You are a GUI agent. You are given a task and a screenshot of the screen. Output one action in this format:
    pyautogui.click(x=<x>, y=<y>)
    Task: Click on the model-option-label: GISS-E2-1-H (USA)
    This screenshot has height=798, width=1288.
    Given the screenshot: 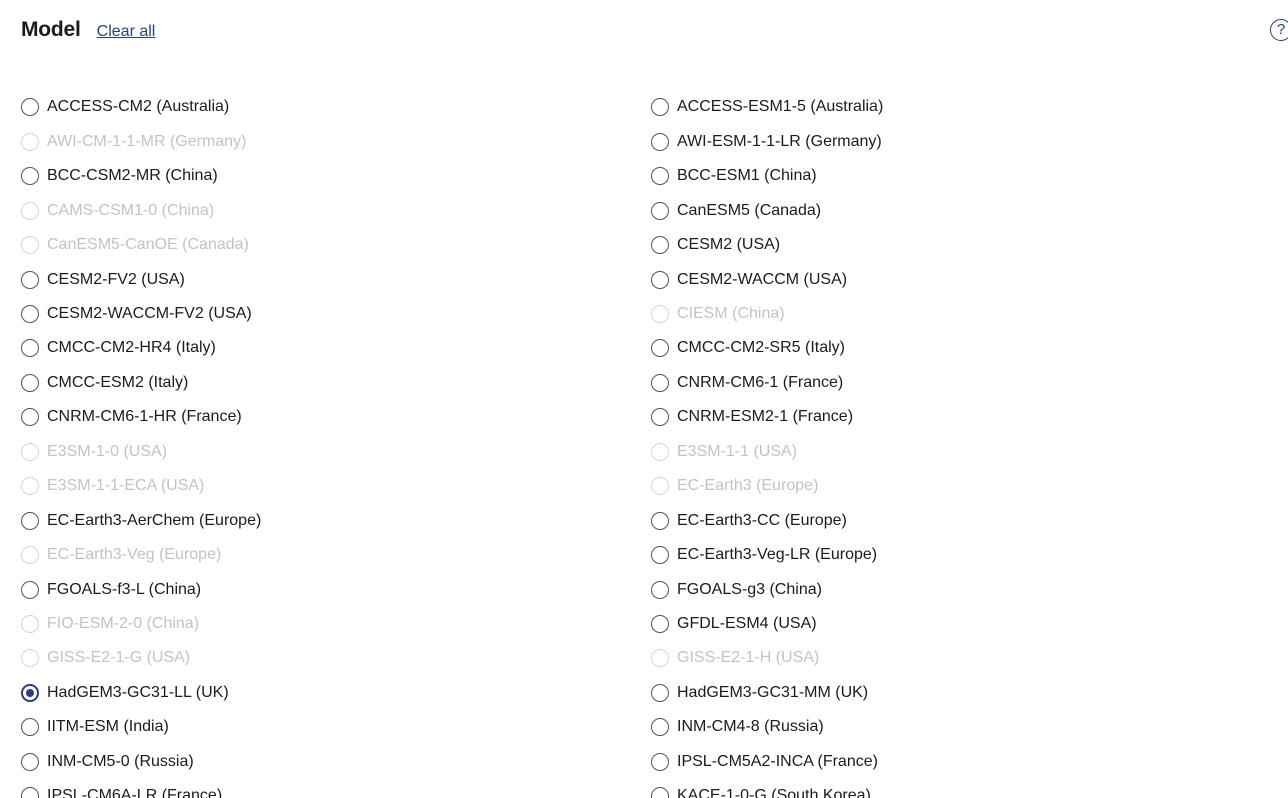 What is the action you would take?
    pyautogui.click(x=748, y=658)
    